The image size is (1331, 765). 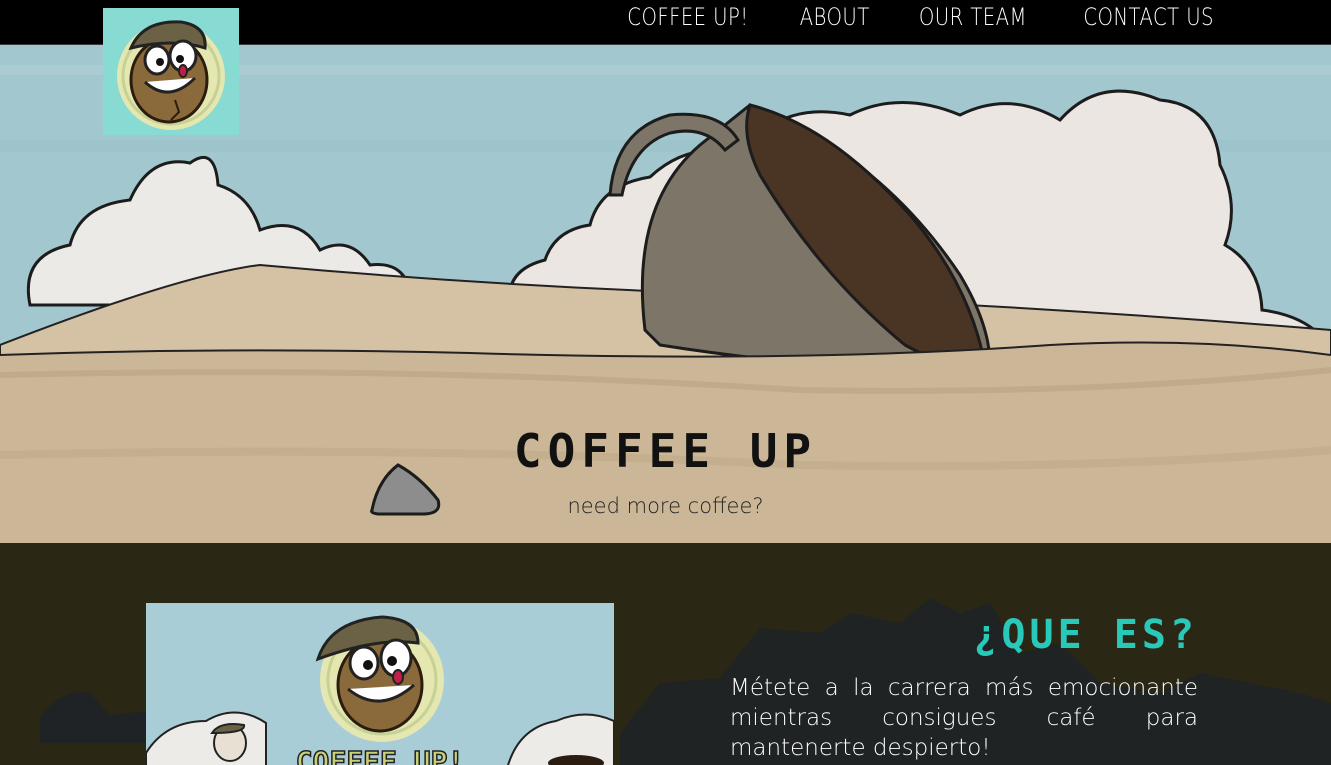 What do you see at coordinates (687, 17) in the screenshot?
I see `nav-link-coffee-up: COFFEE UP!` at bounding box center [687, 17].